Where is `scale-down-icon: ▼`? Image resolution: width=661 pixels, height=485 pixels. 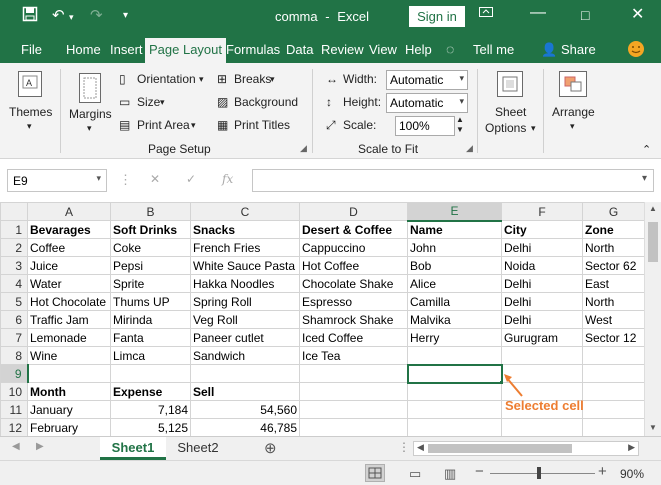
scale-down-icon: ▼ is located at coordinates (460, 129).